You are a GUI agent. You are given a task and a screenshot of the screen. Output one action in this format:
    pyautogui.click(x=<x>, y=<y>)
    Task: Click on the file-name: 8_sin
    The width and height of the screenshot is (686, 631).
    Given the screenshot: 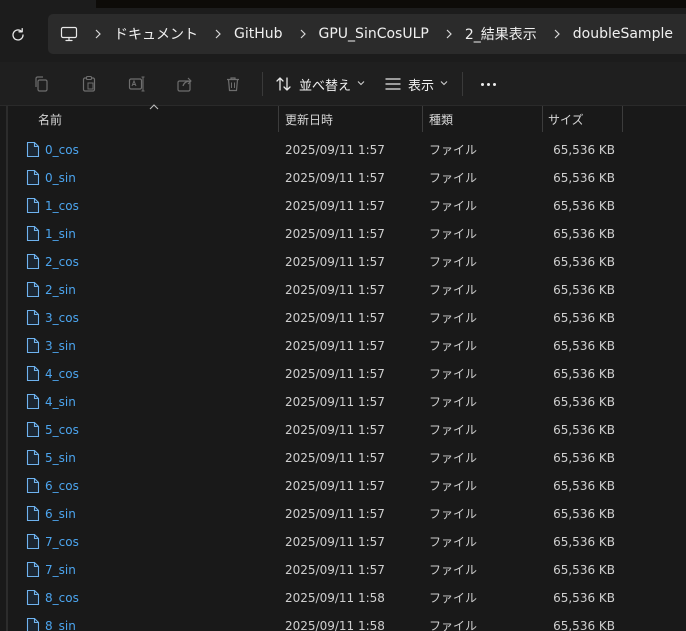 What is the action you would take?
    pyautogui.click(x=60, y=621)
    